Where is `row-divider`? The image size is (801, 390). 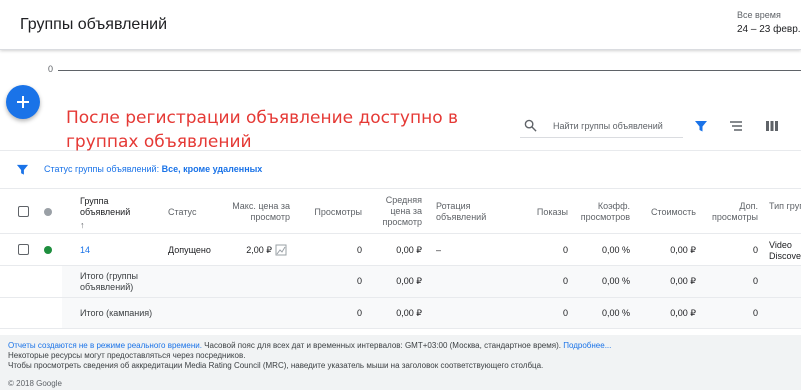 row-divider is located at coordinates (400, 328).